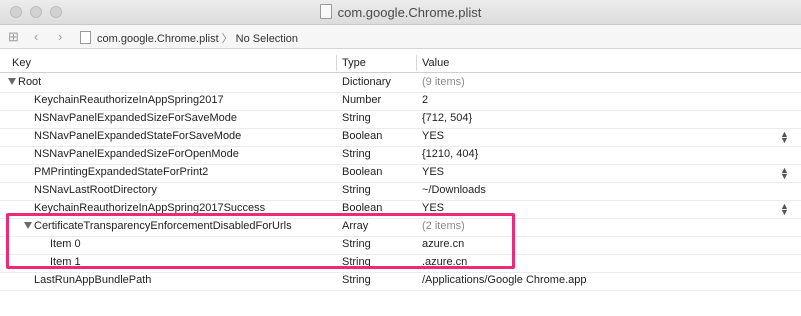 This screenshot has height=316, width=801. What do you see at coordinates (158, 39) in the screenshot?
I see `breadcrumb-file: com.google.Chrome.plist` at bounding box center [158, 39].